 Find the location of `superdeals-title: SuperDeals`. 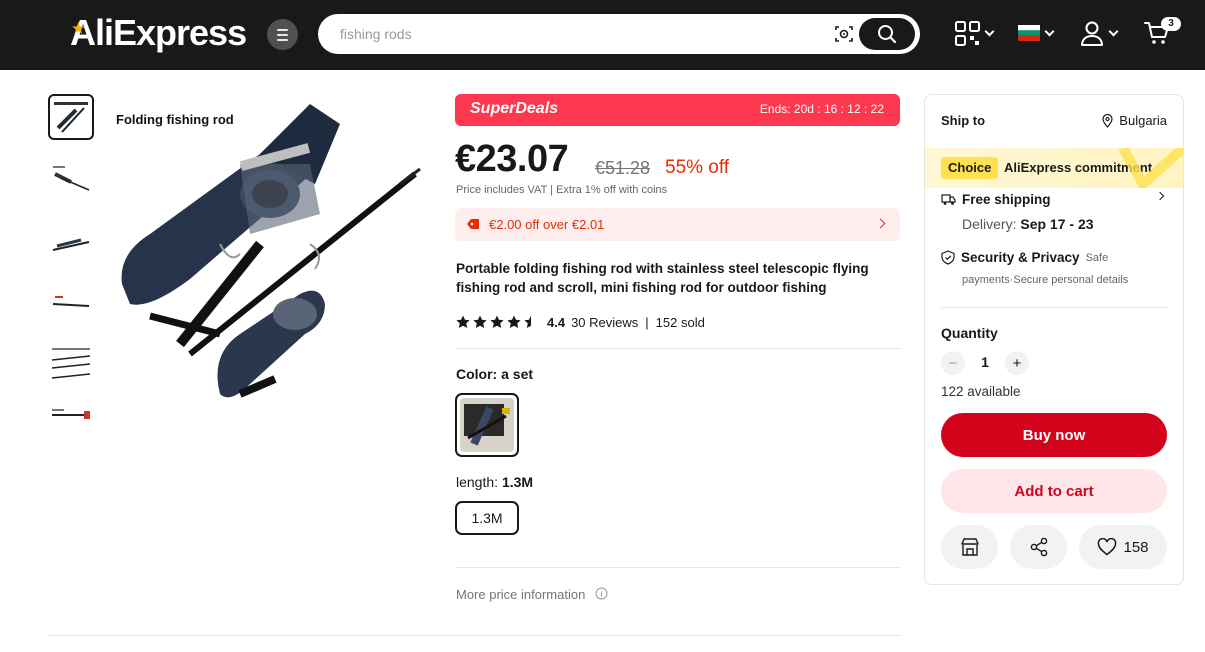

superdeals-title: SuperDeals is located at coordinates (514, 108).